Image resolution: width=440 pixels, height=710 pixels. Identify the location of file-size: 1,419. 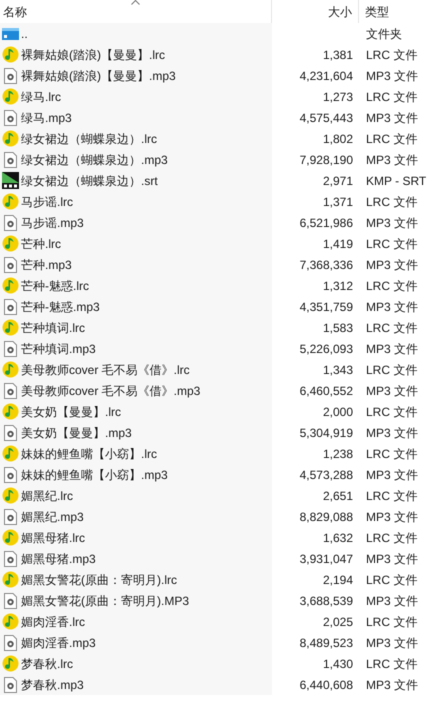
(337, 244).